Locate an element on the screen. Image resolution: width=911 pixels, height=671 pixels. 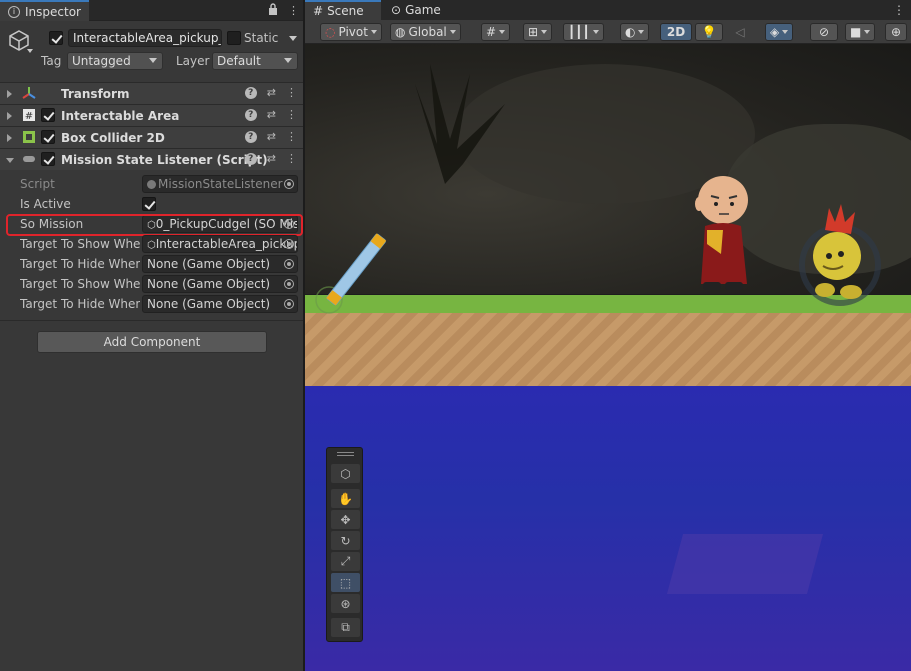
property-target-to-hide-when-1: Target To Hide When None (Game Object) is located at coordinates (151, 264).